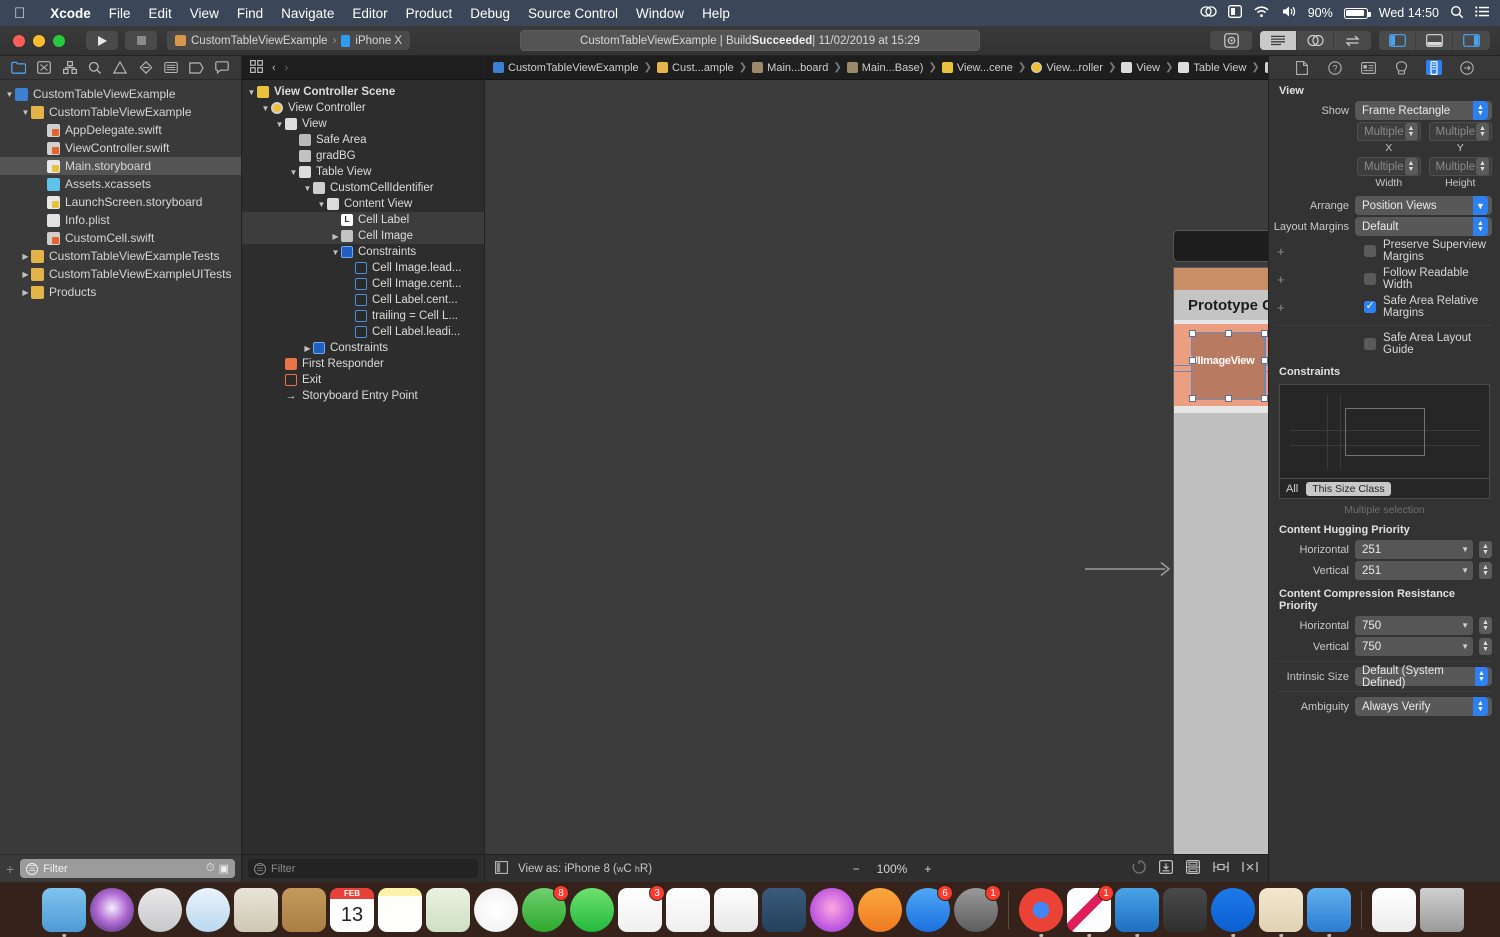 This screenshot has width=1500, height=937. What do you see at coordinates (120, 184) in the screenshot?
I see `navigator-row: Assets.xcassets` at bounding box center [120, 184].